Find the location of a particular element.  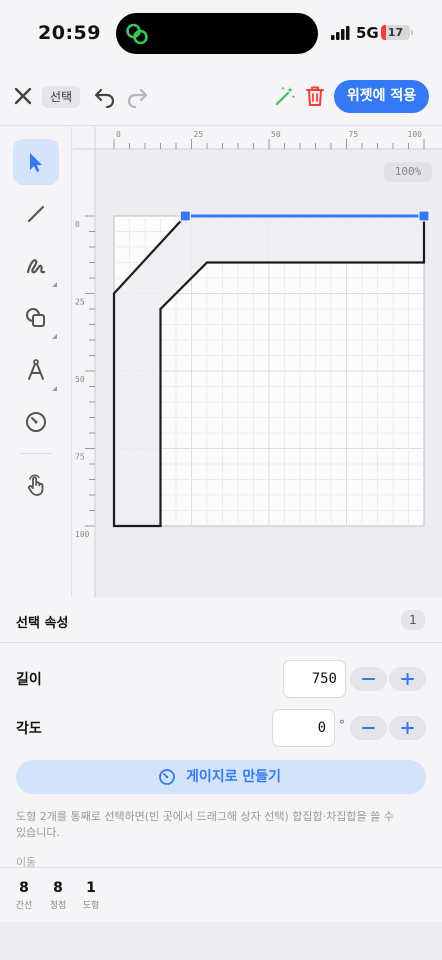

make-gauge-button: 게이지로 만들기 is located at coordinates (221, 777).